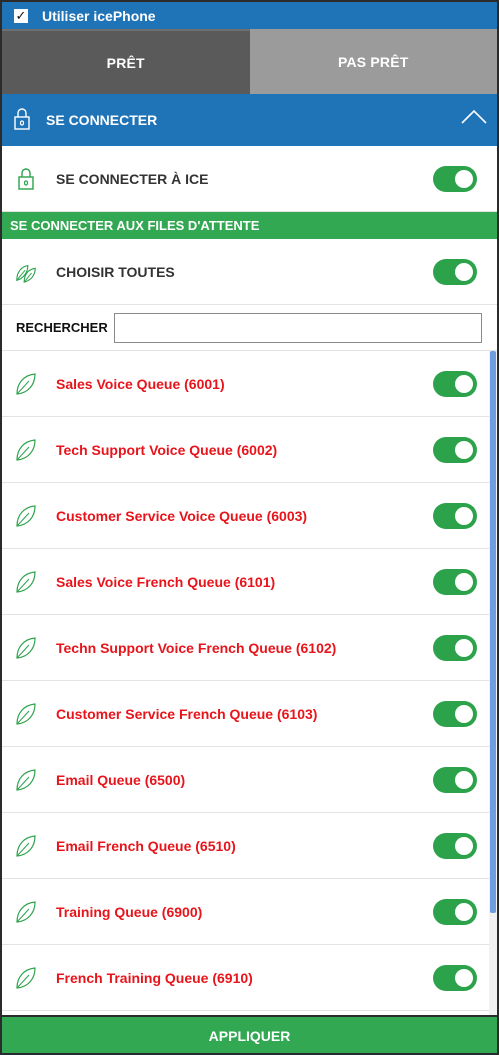 The width and height of the screenshot is (499, 1055). Describe the element at coordinates (115, 271) in the screenshot. I see `choose-all-label: CHOISIR TOUTES` at that location.